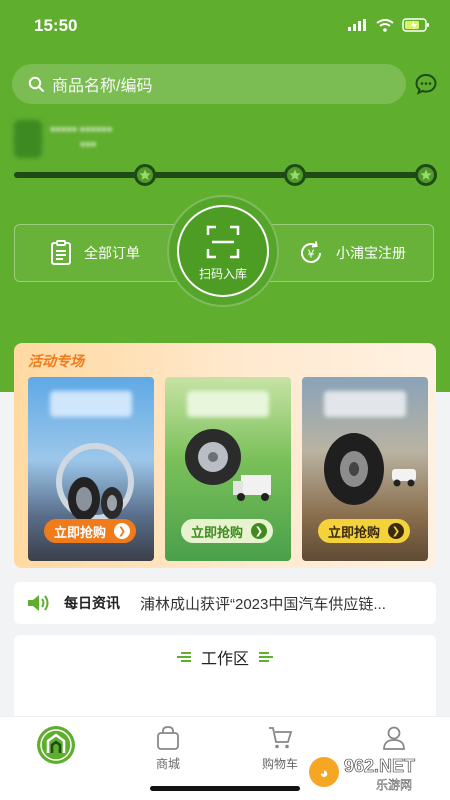  I want to click on promo-card-3: 立即抢购 ❯, so click(365, 469).